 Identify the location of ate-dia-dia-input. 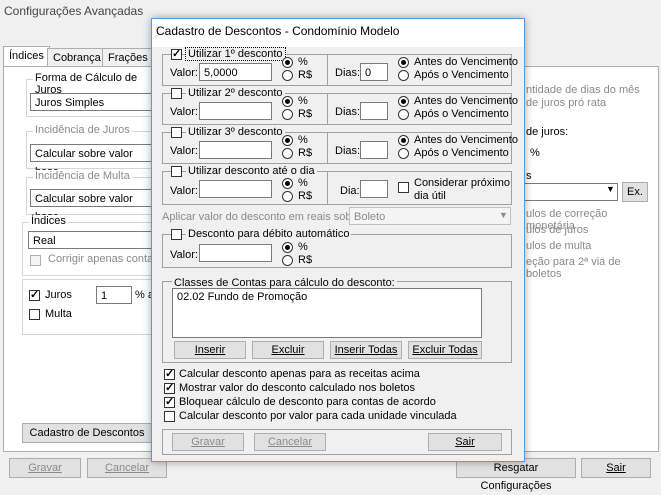
(374, 189).